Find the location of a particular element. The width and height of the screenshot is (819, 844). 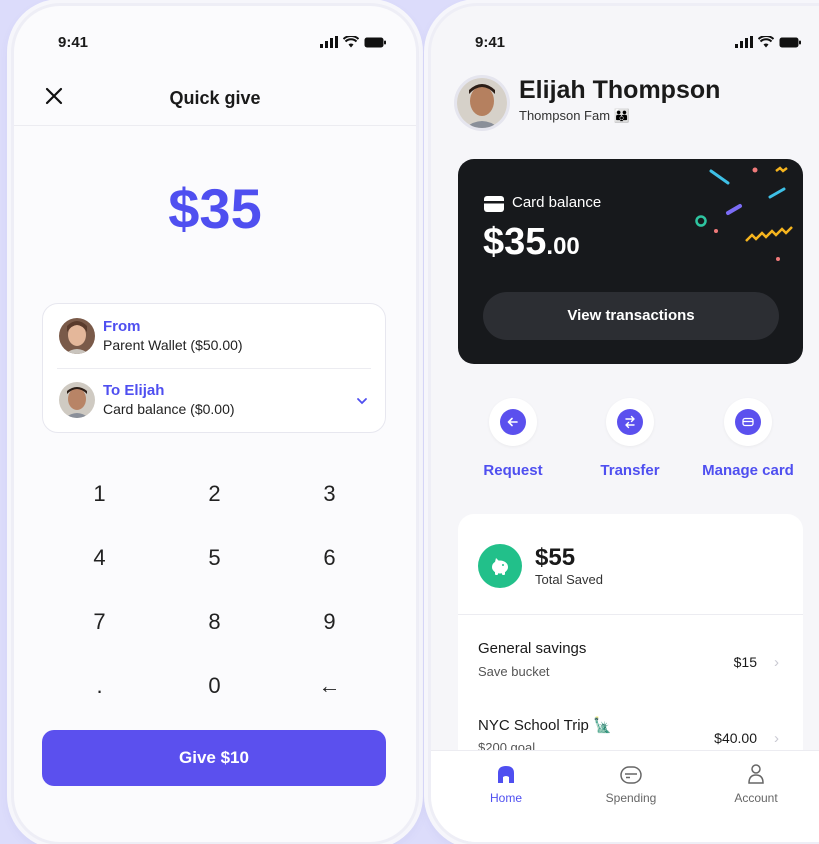

key-4: 4 is located at coordinates (99, 558).